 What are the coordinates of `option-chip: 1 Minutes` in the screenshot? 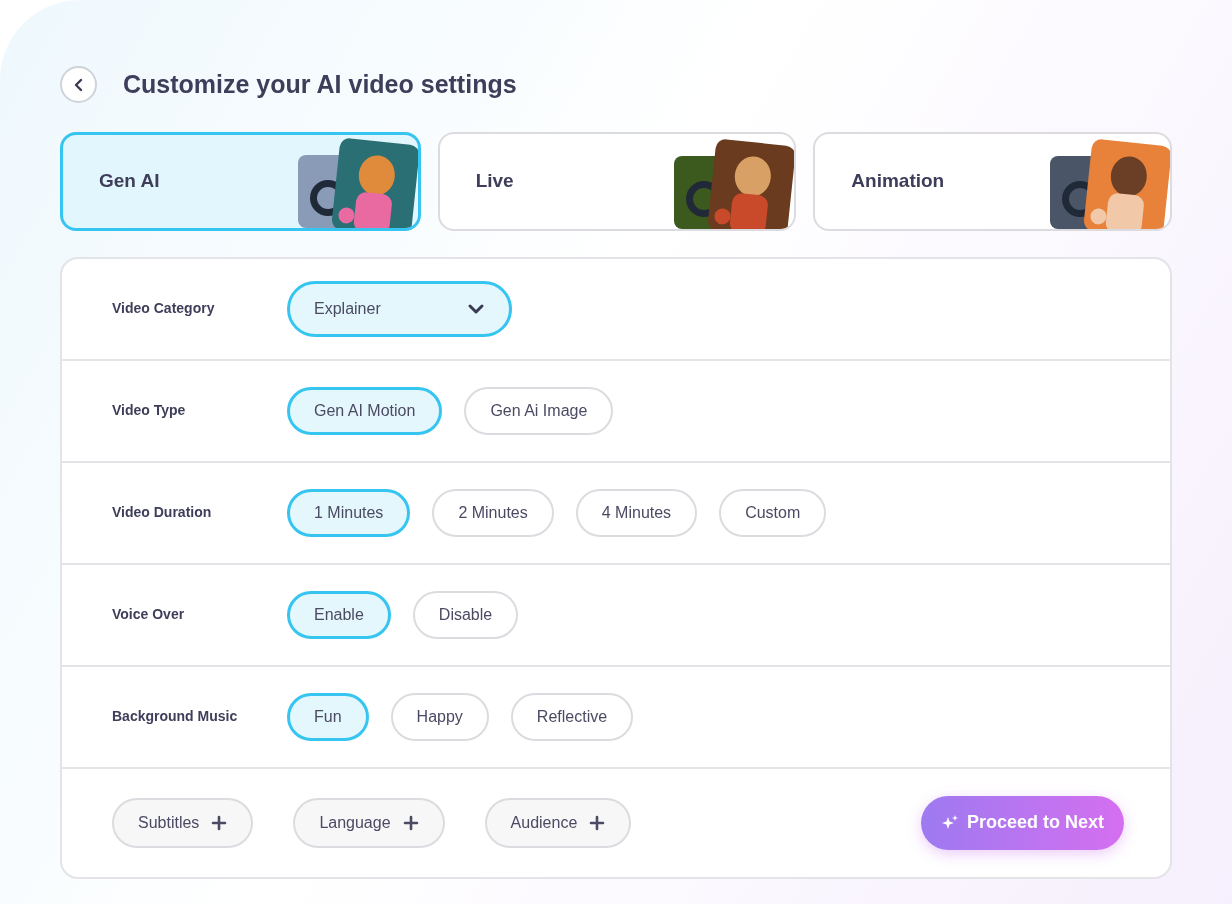 It's located at (349, 512).